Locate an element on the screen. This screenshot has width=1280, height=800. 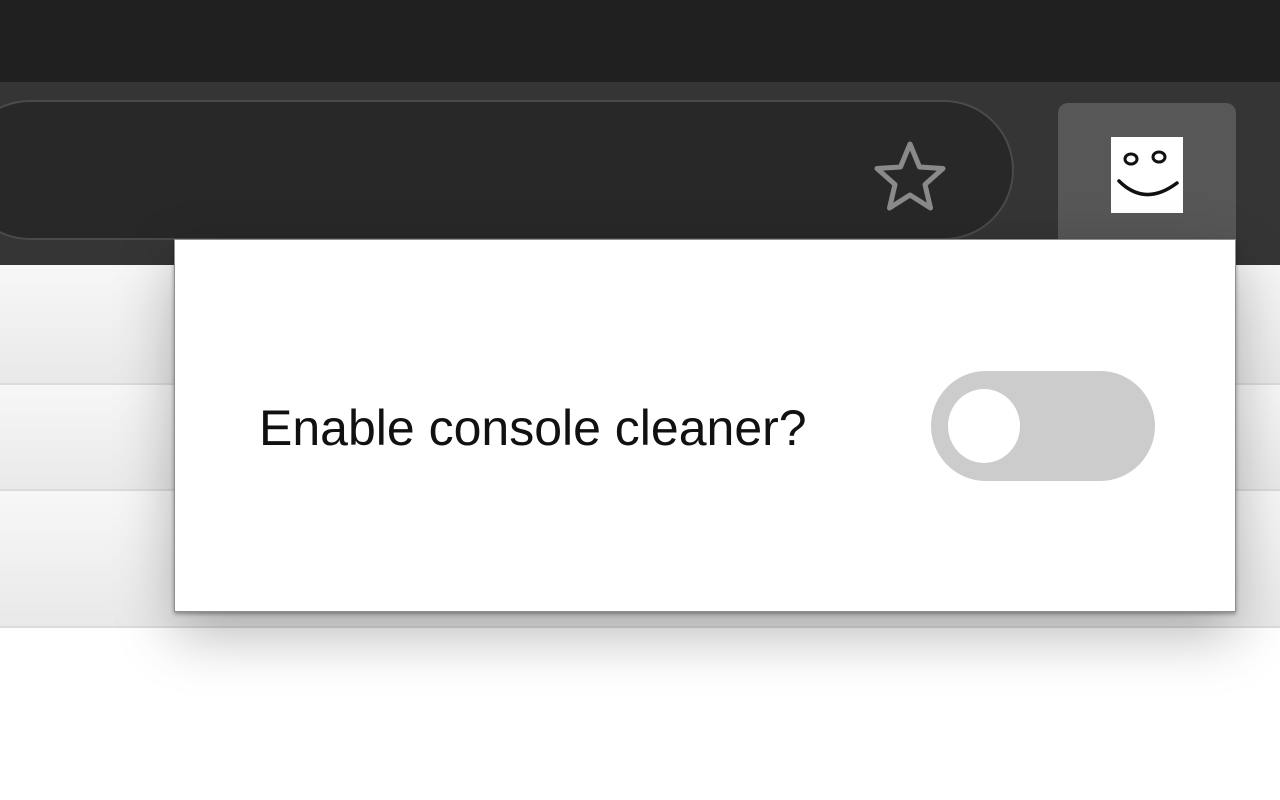
bookmark-star-button is located at coordinates (910, 178).